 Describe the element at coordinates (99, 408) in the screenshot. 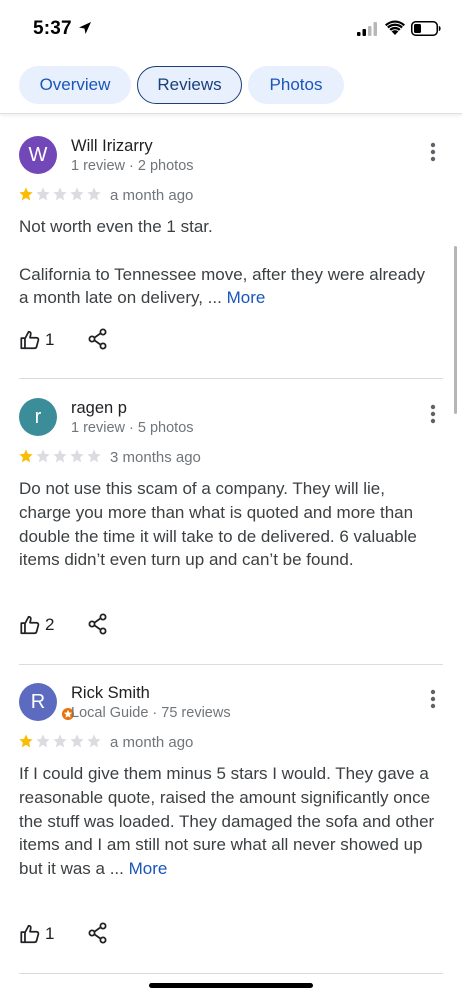

I see `review-author: ragen p` at that location.